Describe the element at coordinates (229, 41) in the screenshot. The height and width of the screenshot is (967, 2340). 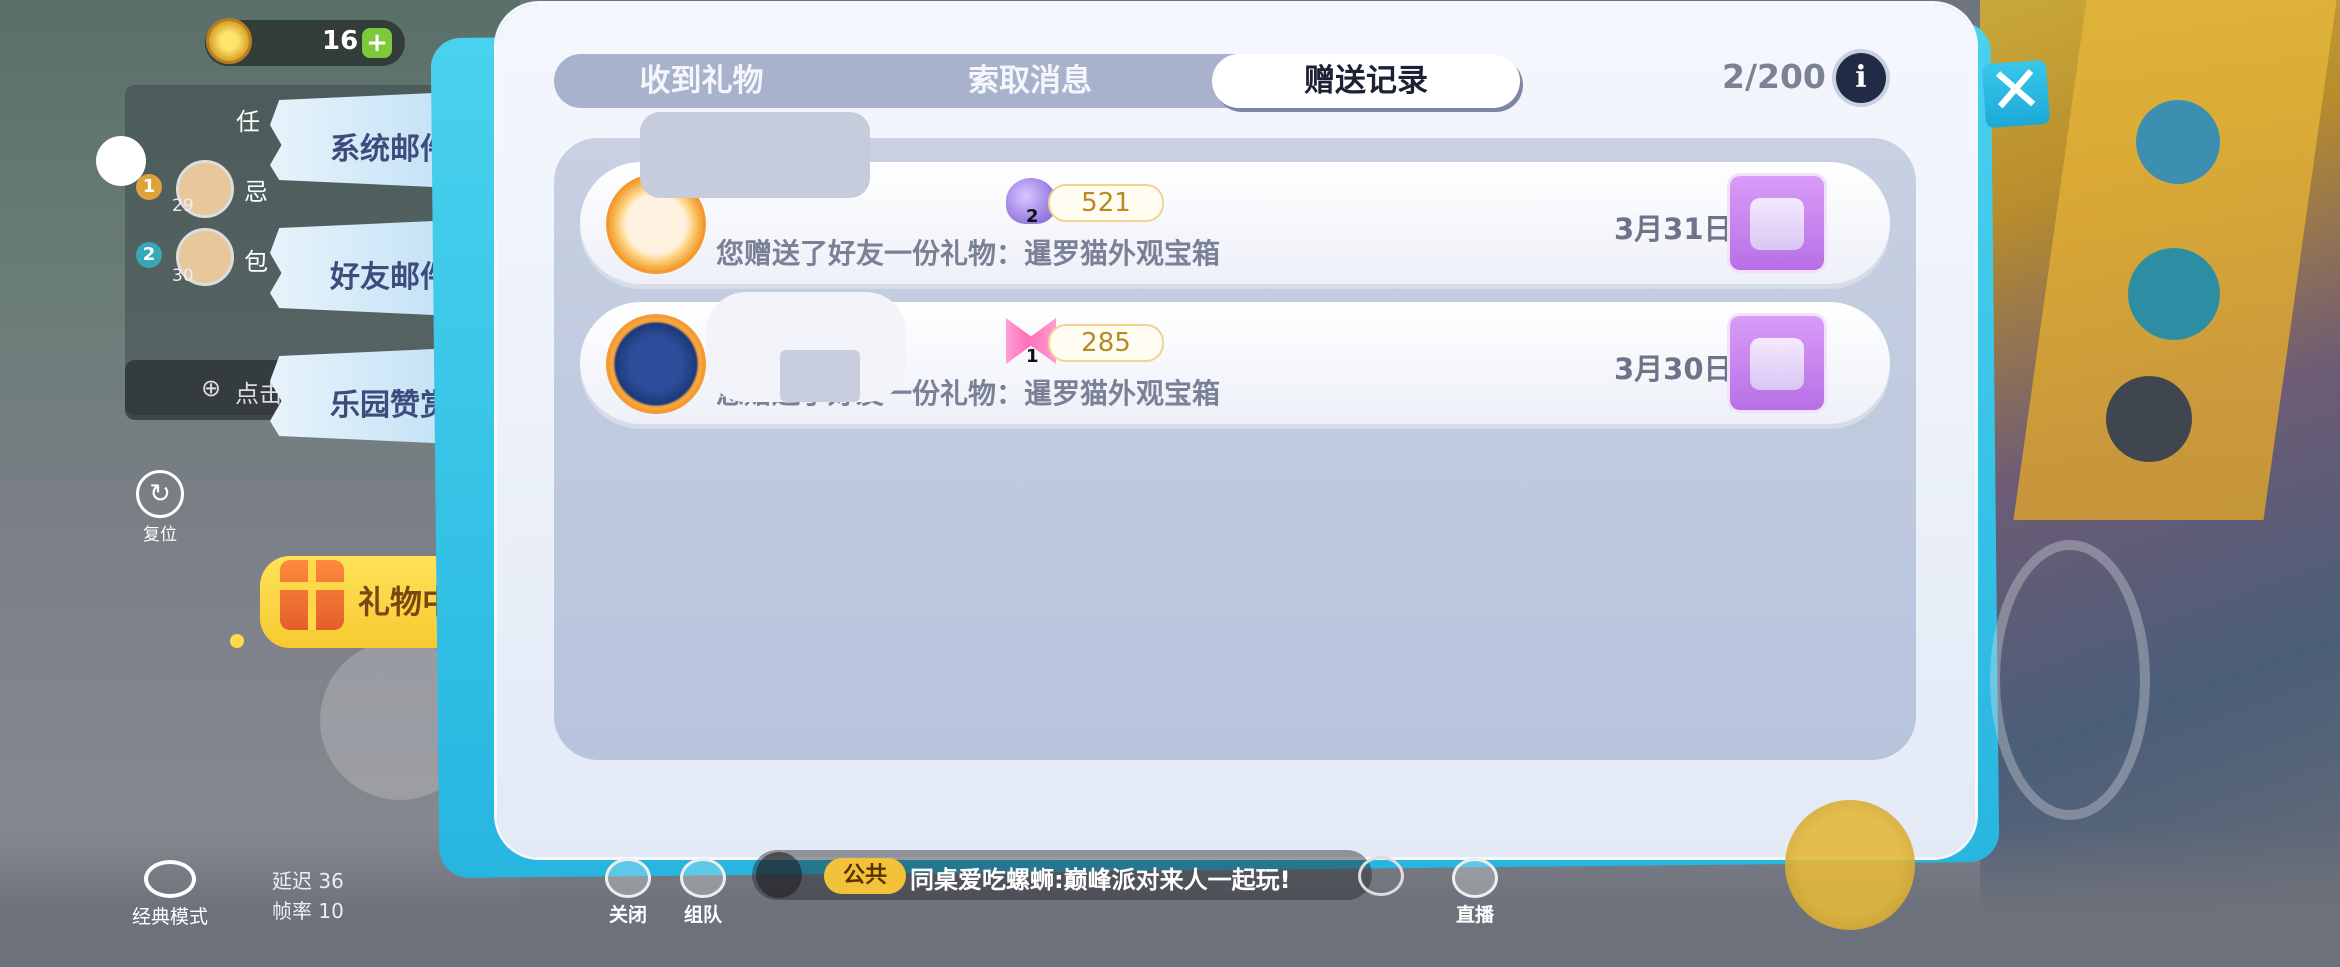
I see `coin-icon` at that location.